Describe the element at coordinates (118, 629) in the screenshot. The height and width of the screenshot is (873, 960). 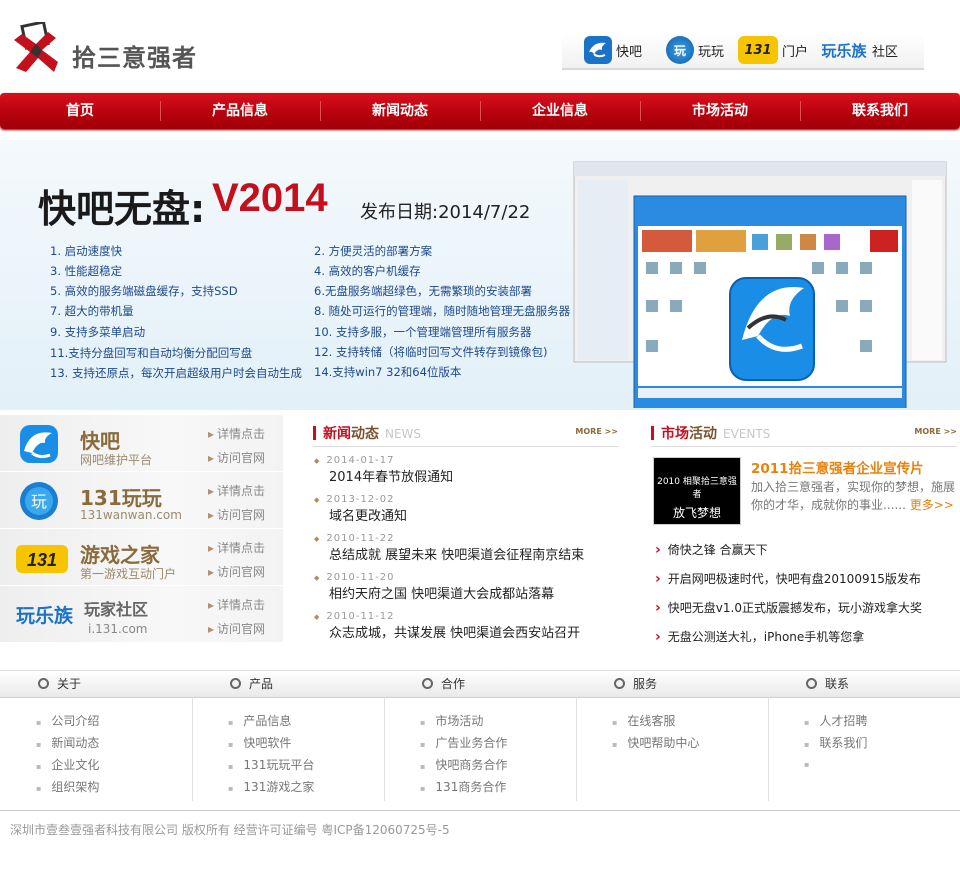
I see `product-subtitle: i.131.com` at that location.